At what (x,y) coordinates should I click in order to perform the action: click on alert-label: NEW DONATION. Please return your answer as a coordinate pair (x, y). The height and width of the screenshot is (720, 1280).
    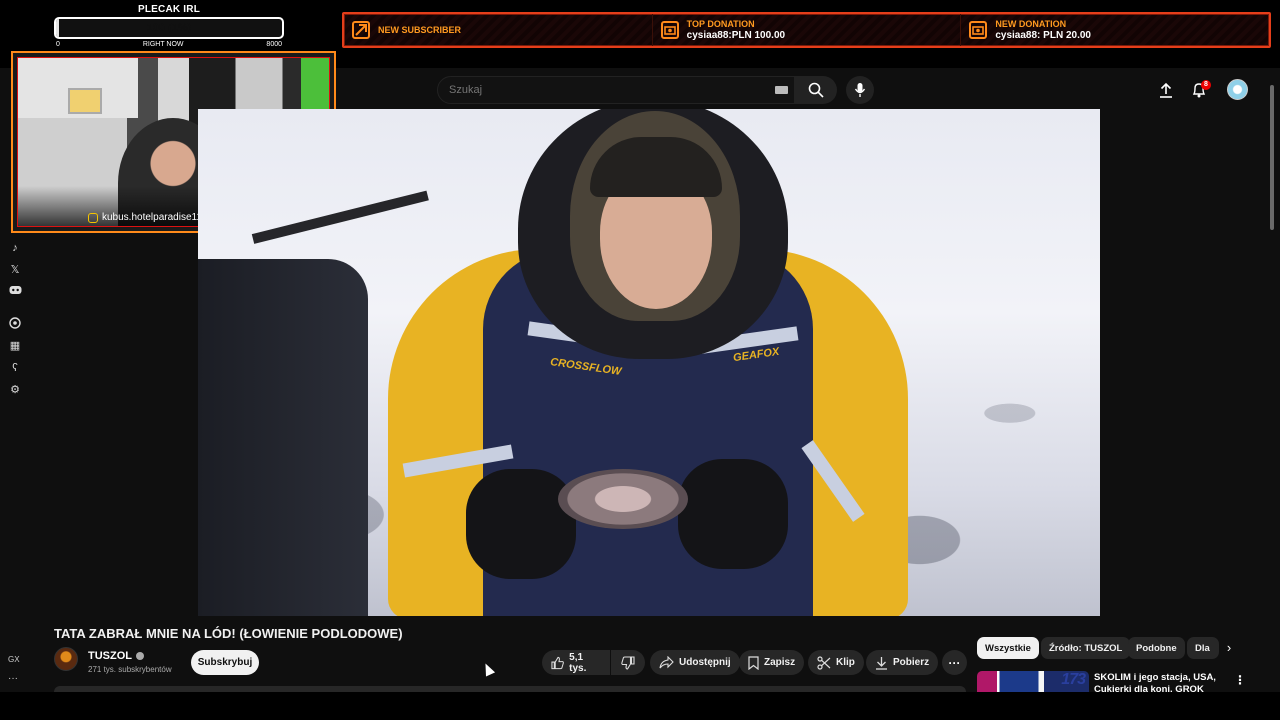
    Looking at the image, I should click on (1031, 24).